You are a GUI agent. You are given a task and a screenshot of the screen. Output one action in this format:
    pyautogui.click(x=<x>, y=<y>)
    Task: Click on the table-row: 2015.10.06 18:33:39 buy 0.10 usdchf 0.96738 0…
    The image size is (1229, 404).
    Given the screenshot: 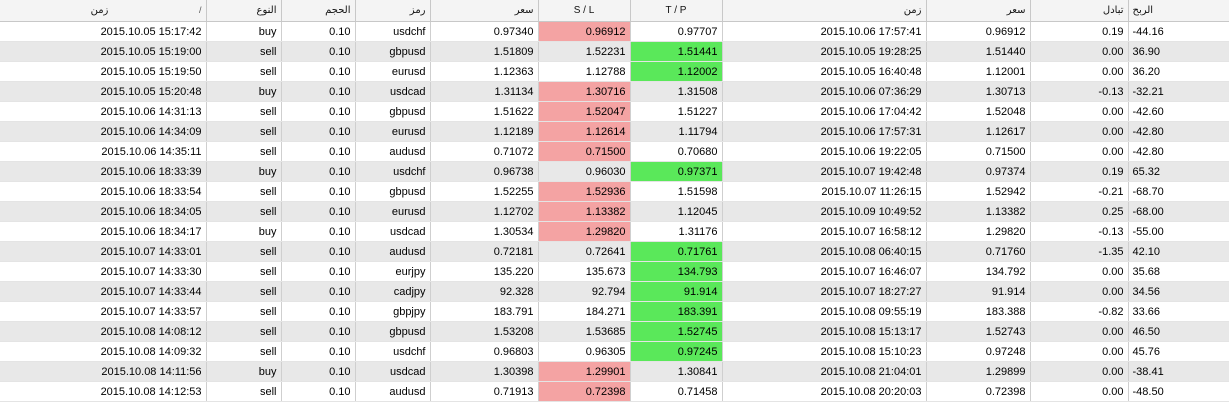 What is the action you would take?
    pyautogui.click(x=614, y=171)
    